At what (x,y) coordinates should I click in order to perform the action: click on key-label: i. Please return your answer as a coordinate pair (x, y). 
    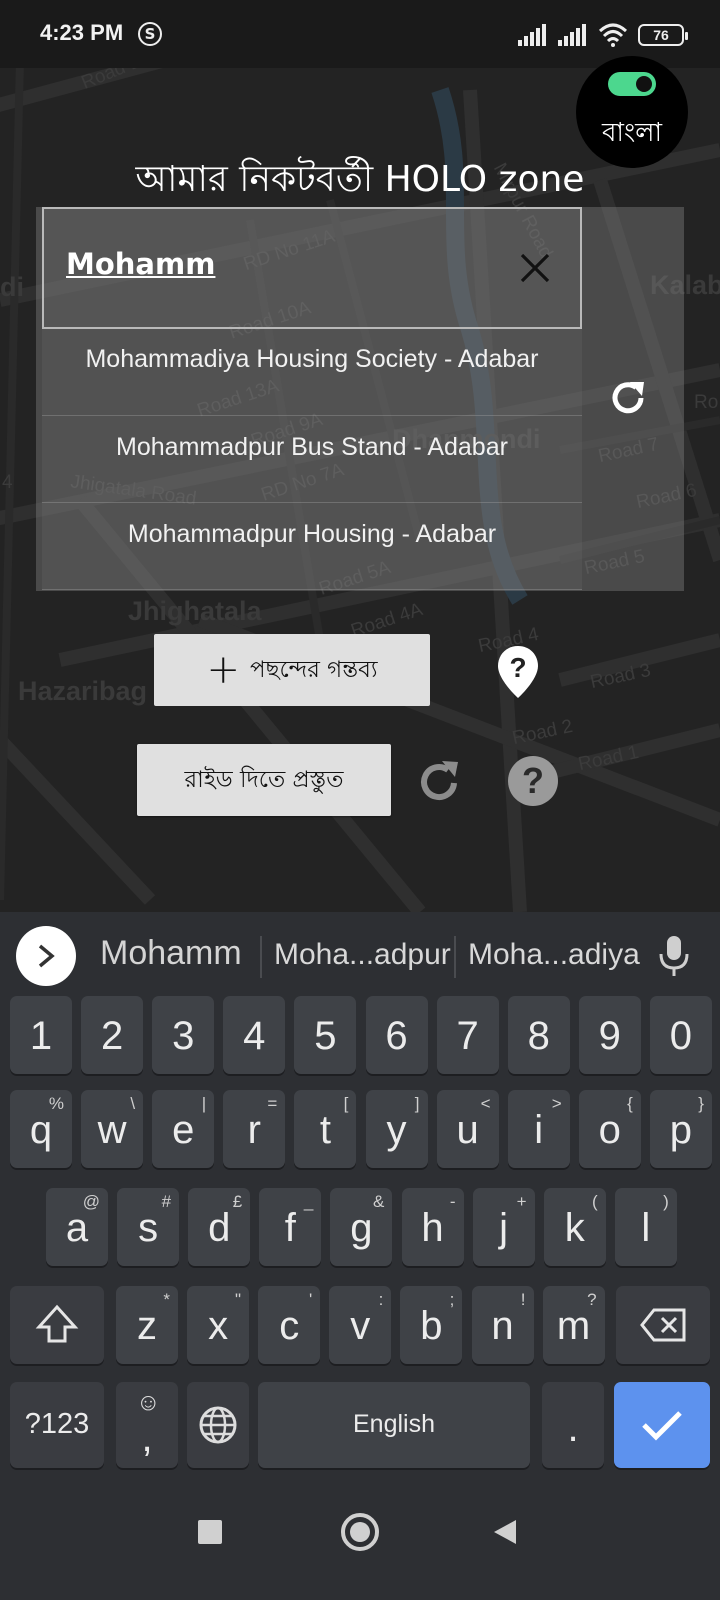
    Looking at the image, I should click on (539, 1130).